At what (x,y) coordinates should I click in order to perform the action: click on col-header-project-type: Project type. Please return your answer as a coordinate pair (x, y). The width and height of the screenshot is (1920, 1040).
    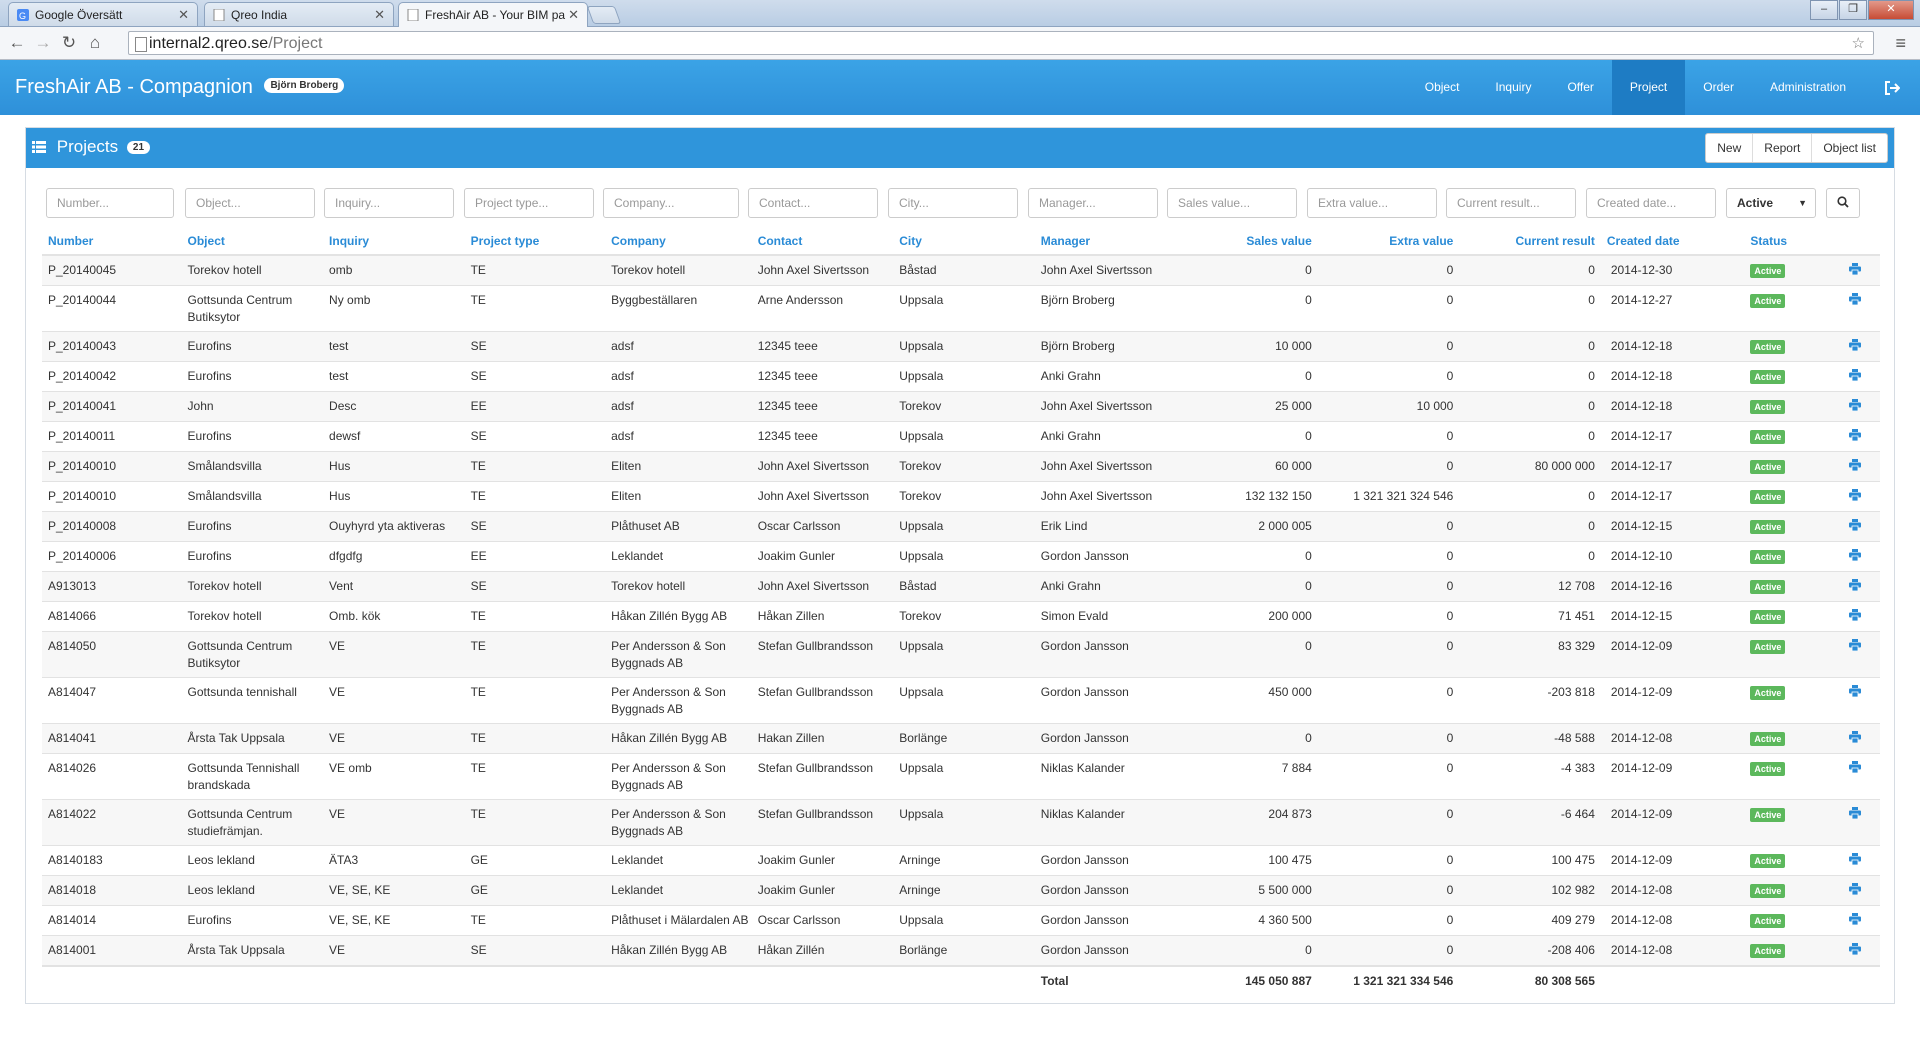
    Looking at the image, I should click on (535, 242).